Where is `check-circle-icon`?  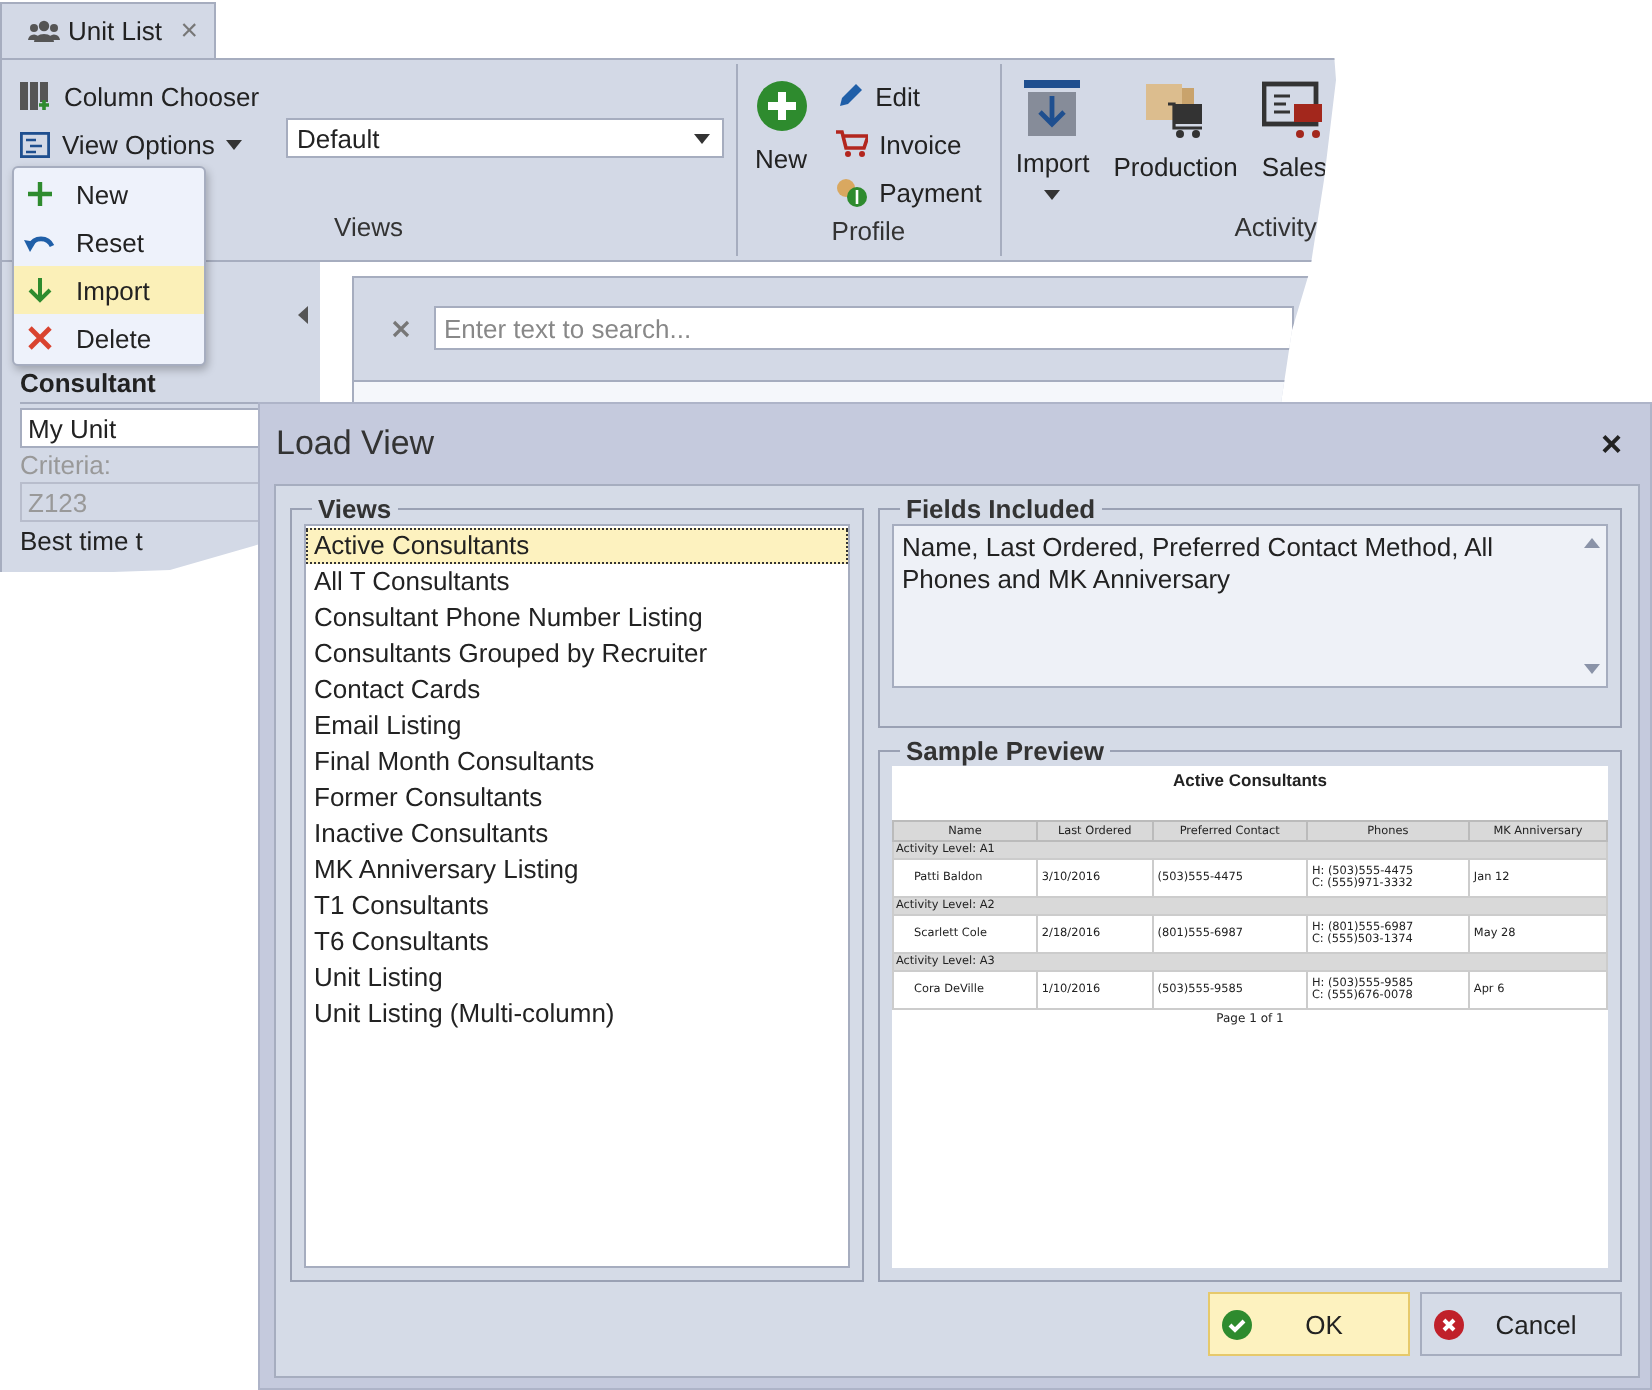 check-circle-icon is located at coordinates (1237, 1324).